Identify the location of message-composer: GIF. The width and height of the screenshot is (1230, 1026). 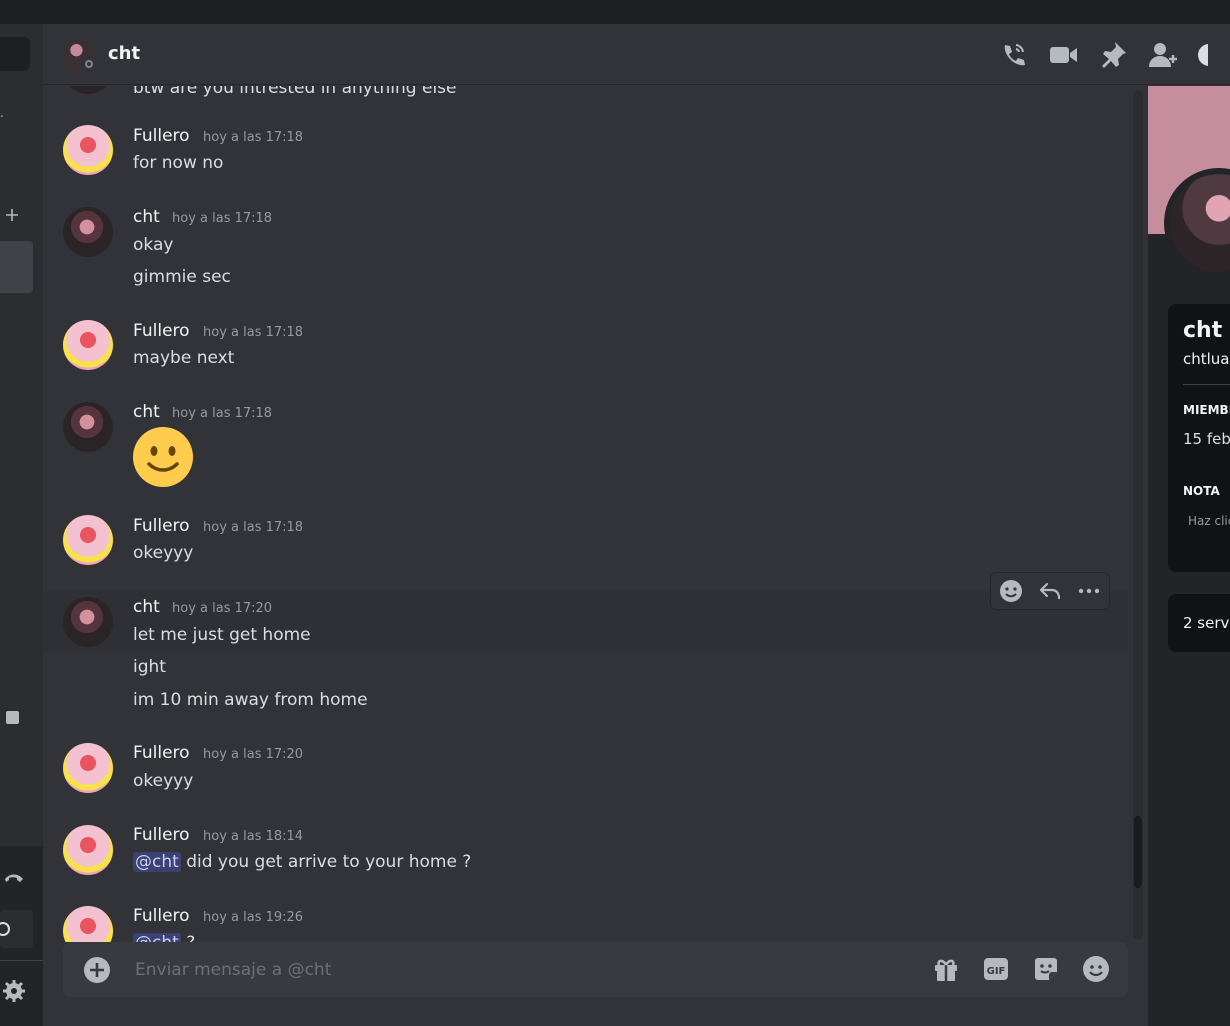
(595, 969).